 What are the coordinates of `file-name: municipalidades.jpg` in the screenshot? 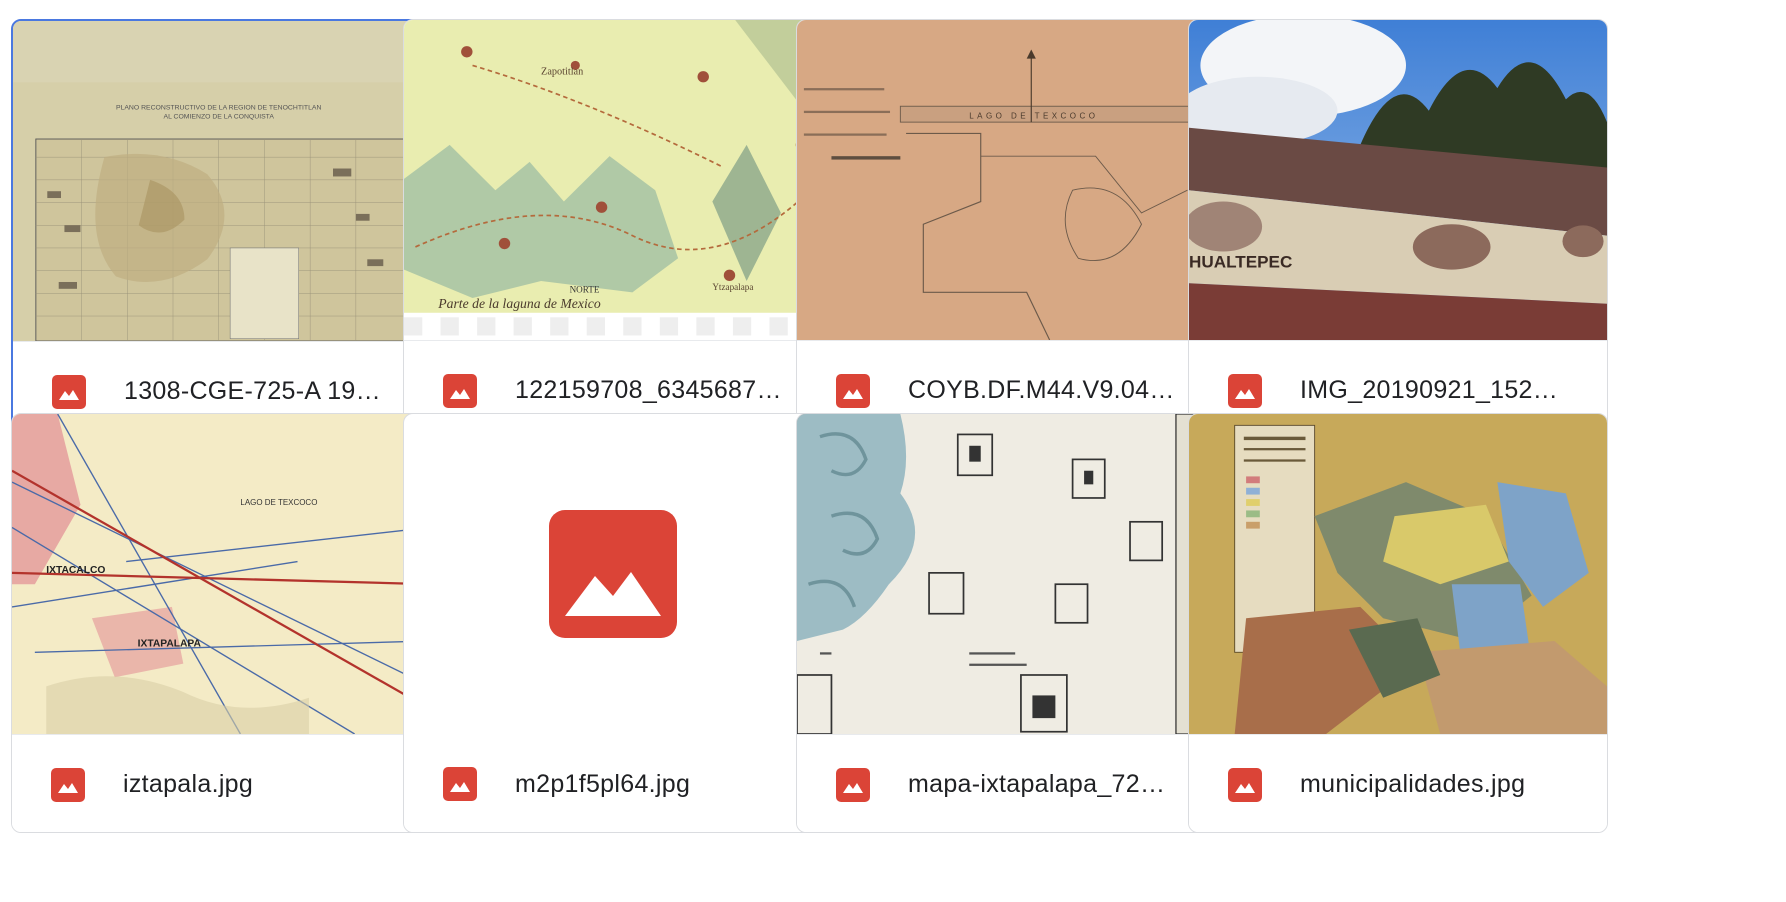 It's located at (1413, 784).